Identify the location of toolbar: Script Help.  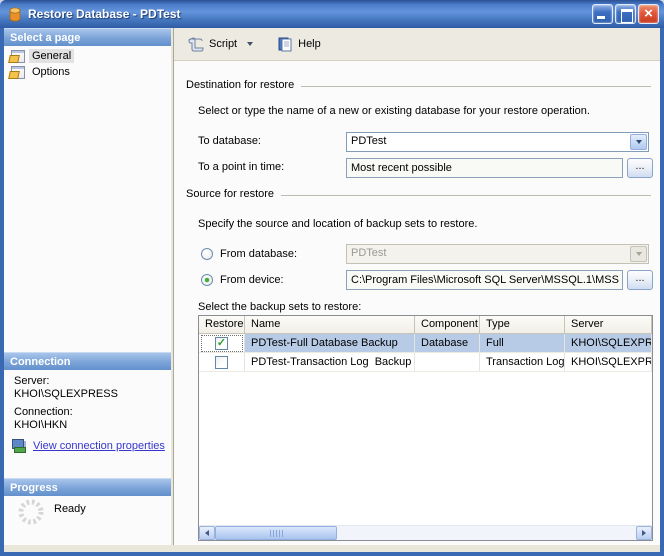
(417, 44).